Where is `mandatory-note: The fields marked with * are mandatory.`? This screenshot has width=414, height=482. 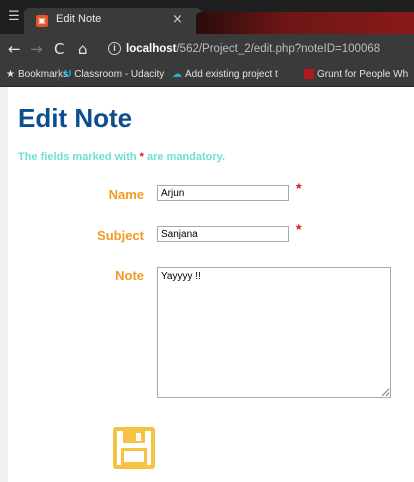 mandatory-note: The fields marked with * are mandatory. is located at coordinates (122, 157).